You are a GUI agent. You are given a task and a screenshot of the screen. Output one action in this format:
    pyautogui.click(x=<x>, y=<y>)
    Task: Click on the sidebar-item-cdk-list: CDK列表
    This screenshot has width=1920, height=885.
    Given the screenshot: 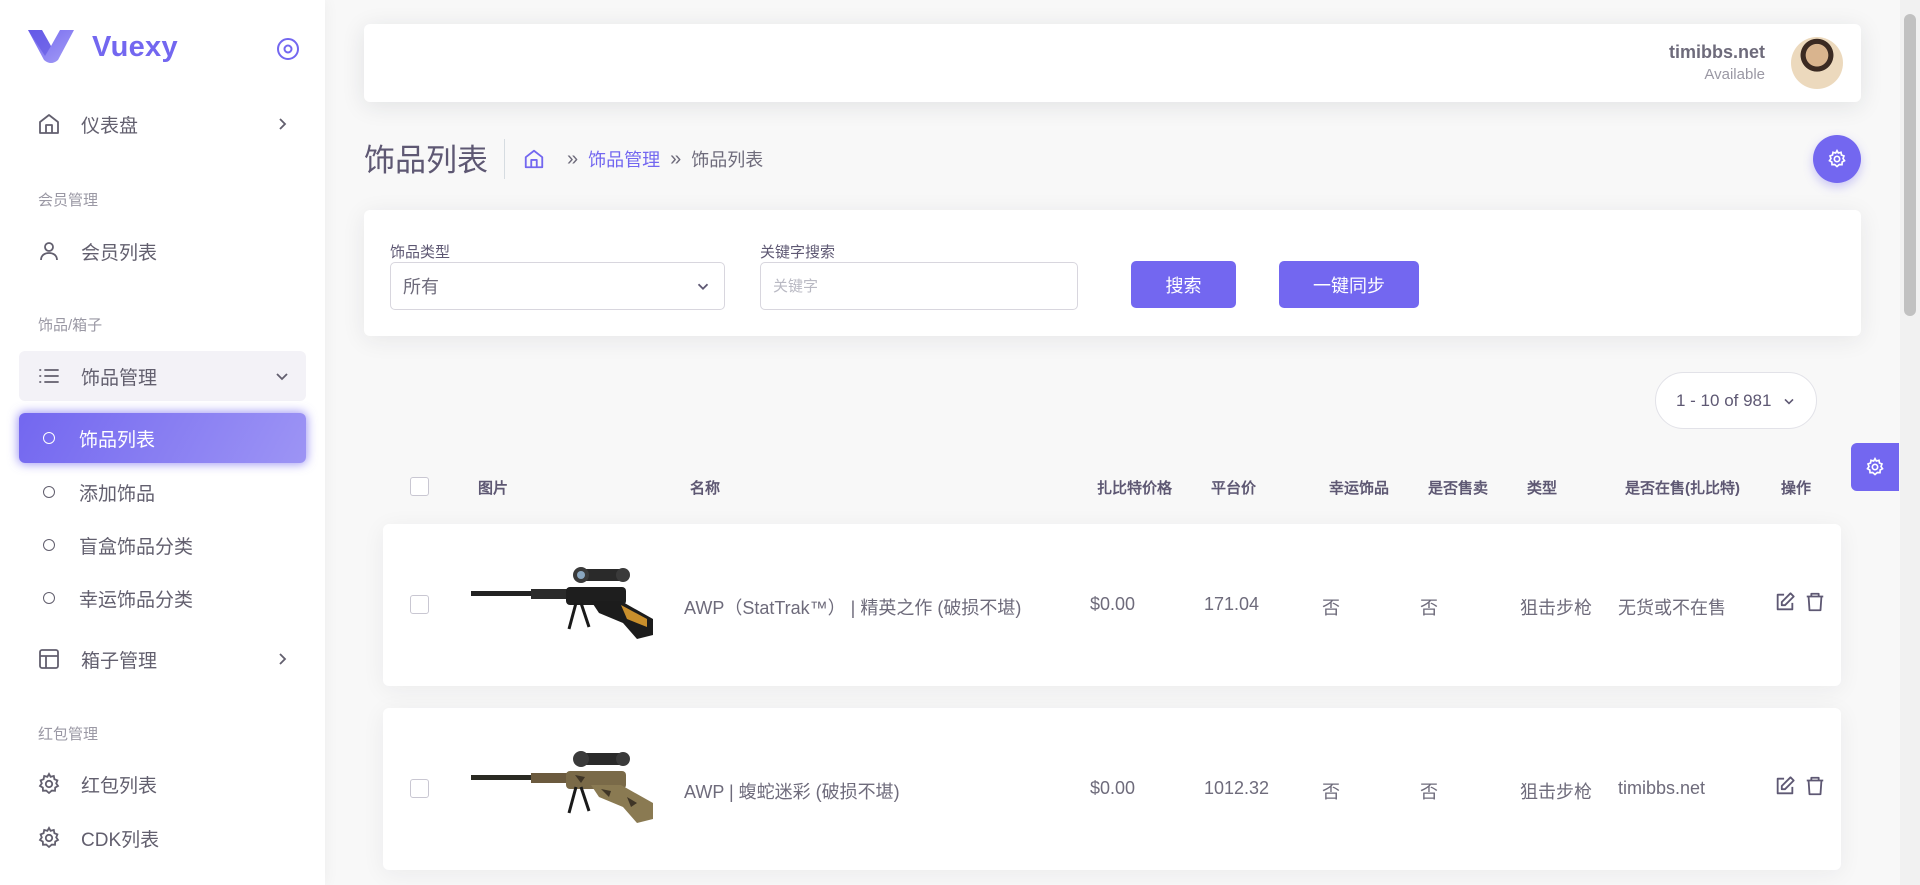 What is the action you would take?
    pyautogui.click(x=162, y=838)
    